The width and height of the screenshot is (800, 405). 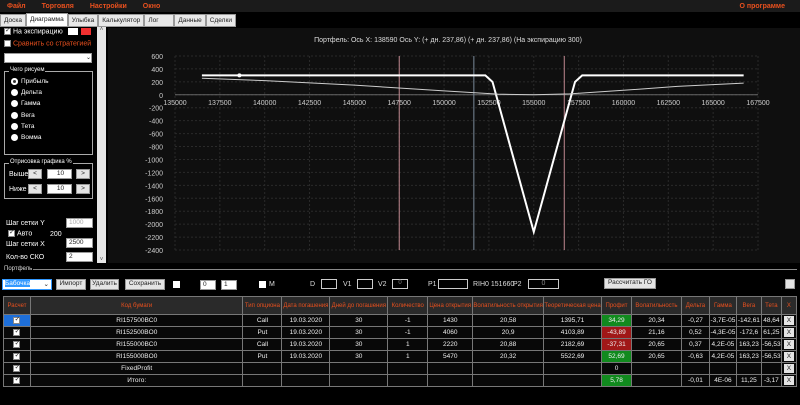 What do you see at coordinates (11, 232) in the screenshot?
I see `auto-checkbox` at bounding box center [11, 232].